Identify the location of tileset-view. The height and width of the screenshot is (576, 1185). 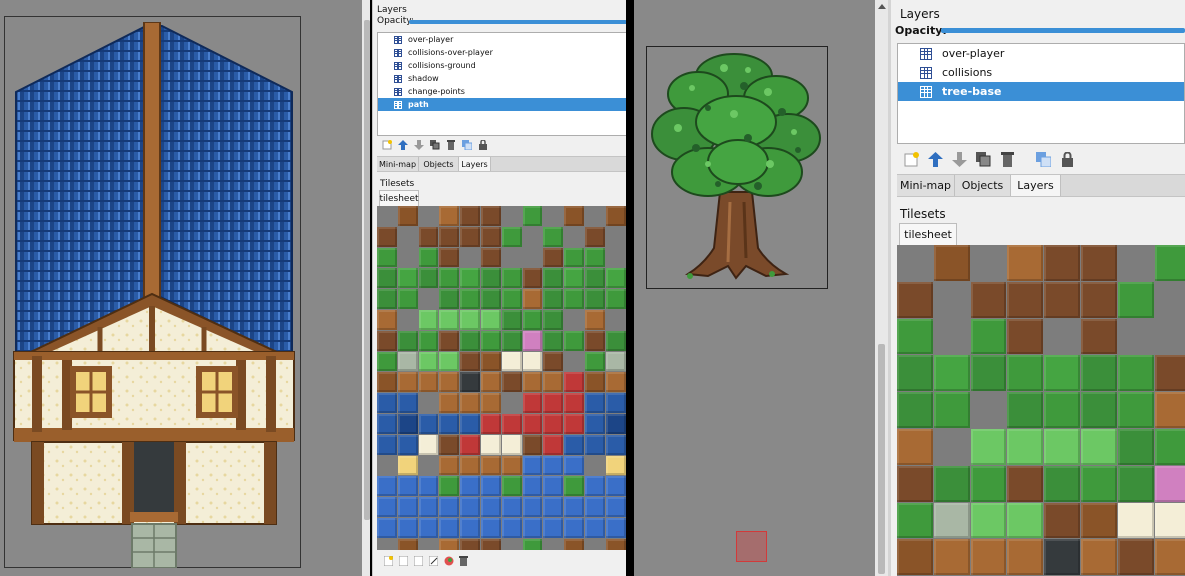
(1041, 410).